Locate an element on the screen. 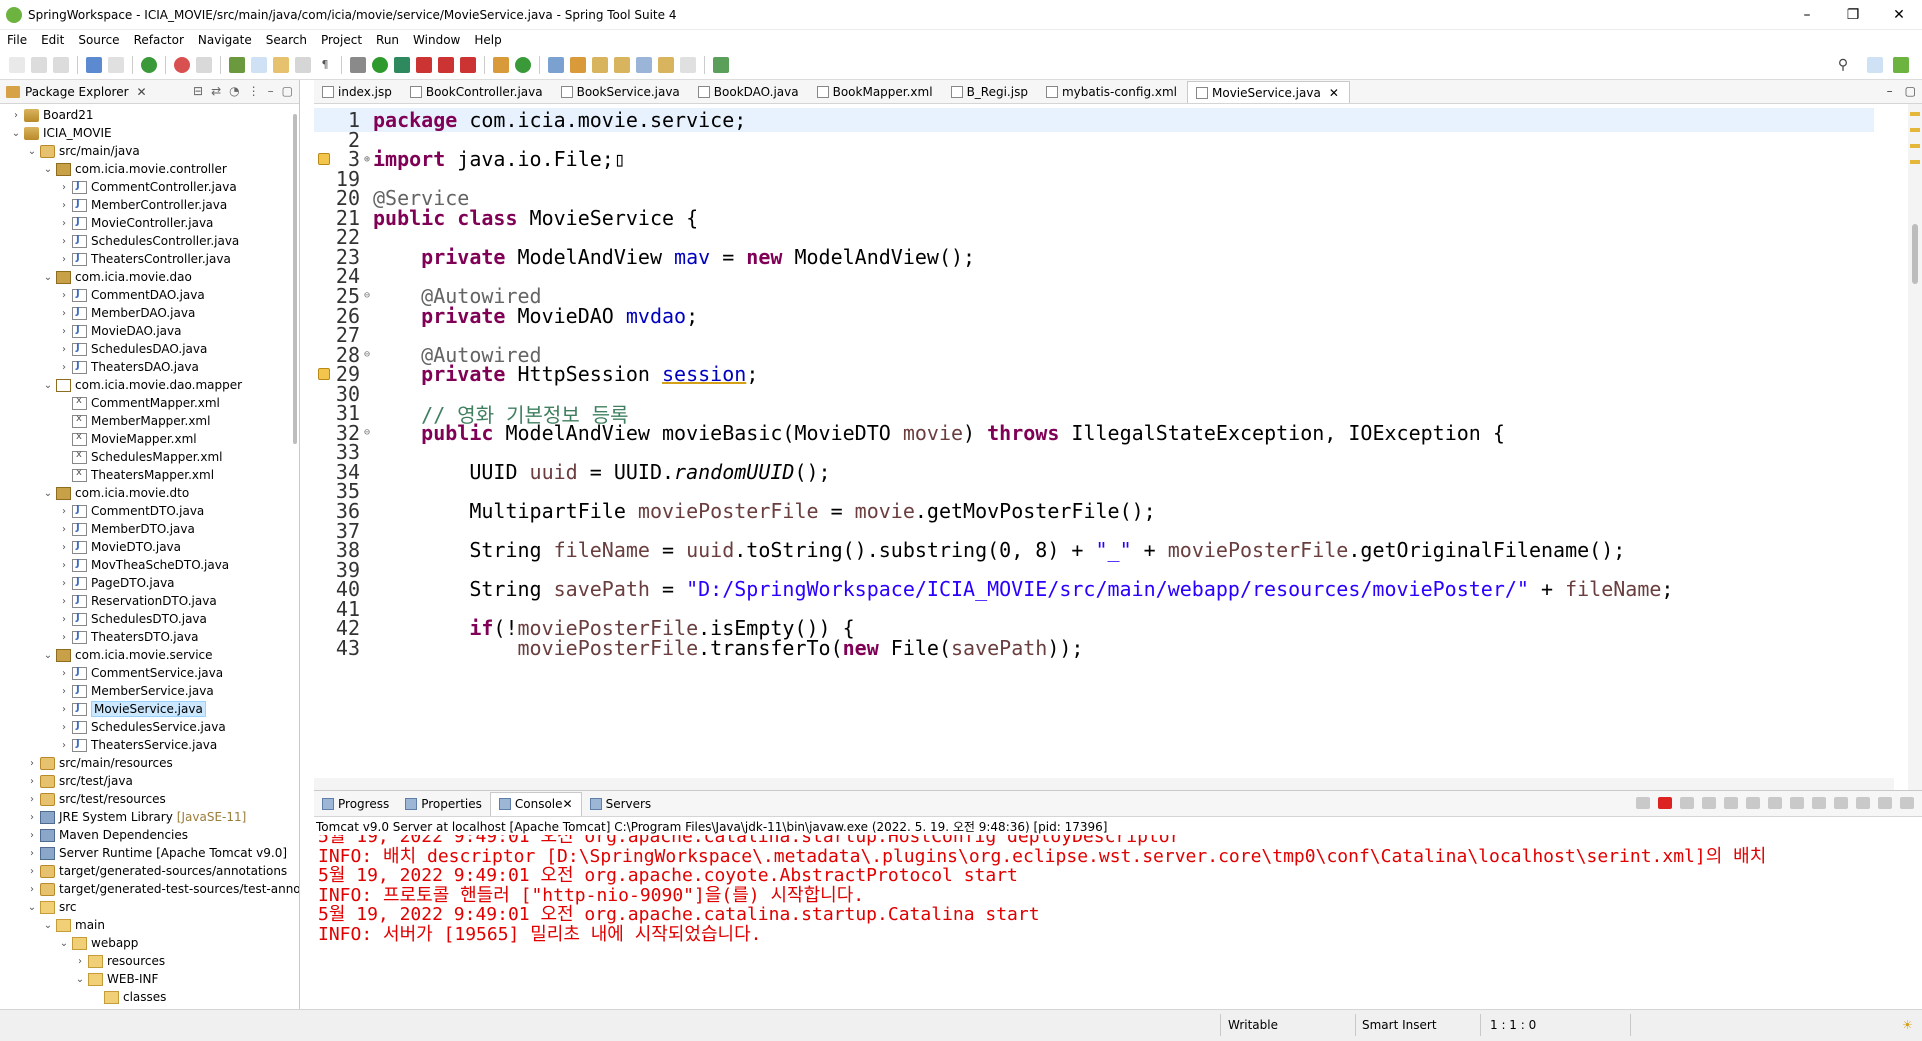  spring-perspective-icon is located at coordinates (1901, 64).